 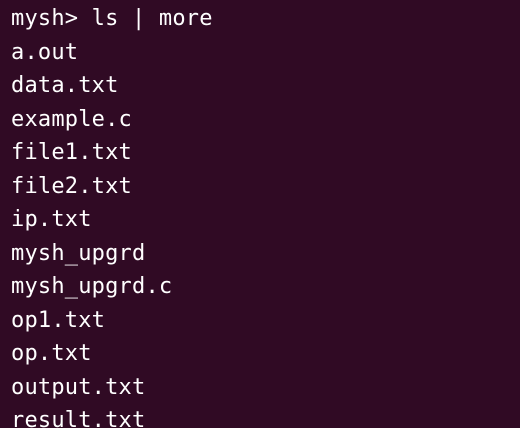 I want to click on output-line: example.c, so click(x=72, y=119).